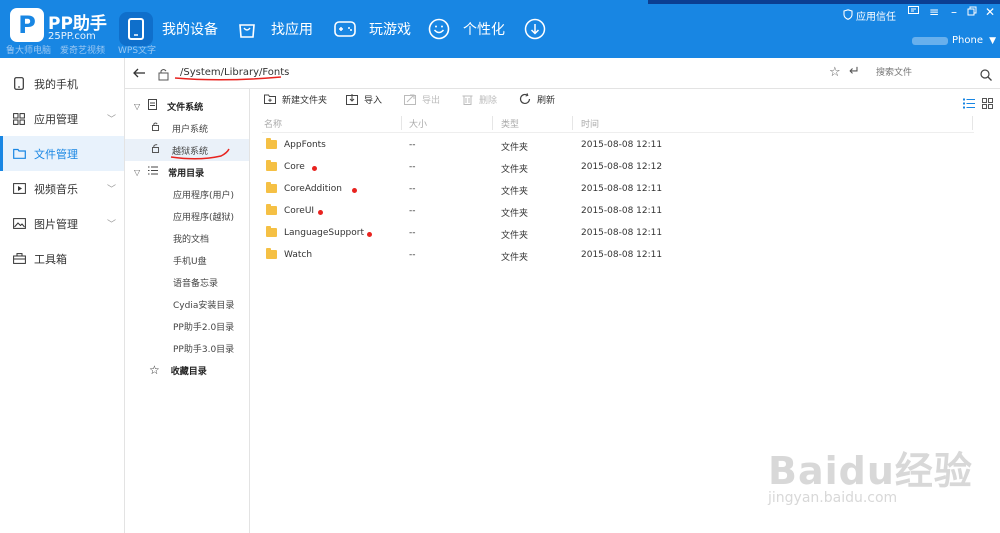 The width and height of the screenshot is (1000, 533). I want to click on export-icon, so click(410, 99).